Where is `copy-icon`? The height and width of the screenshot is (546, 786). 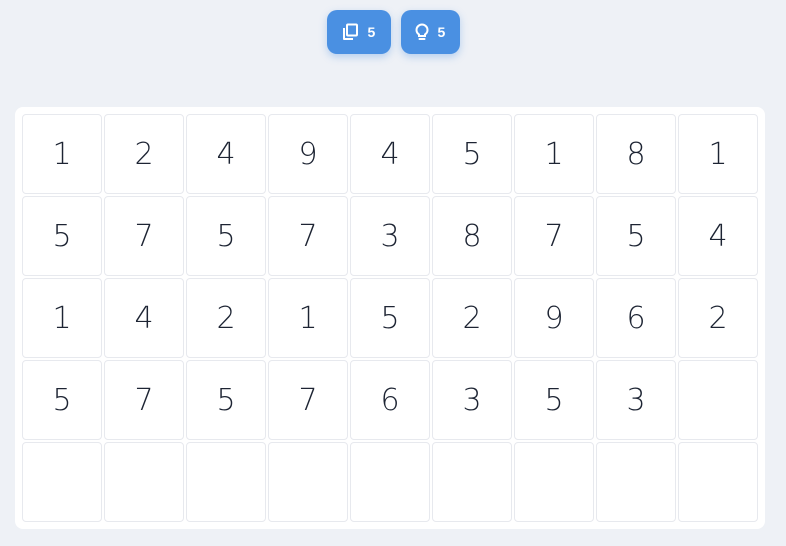
copy-icon is located at coordinates (350, 32).